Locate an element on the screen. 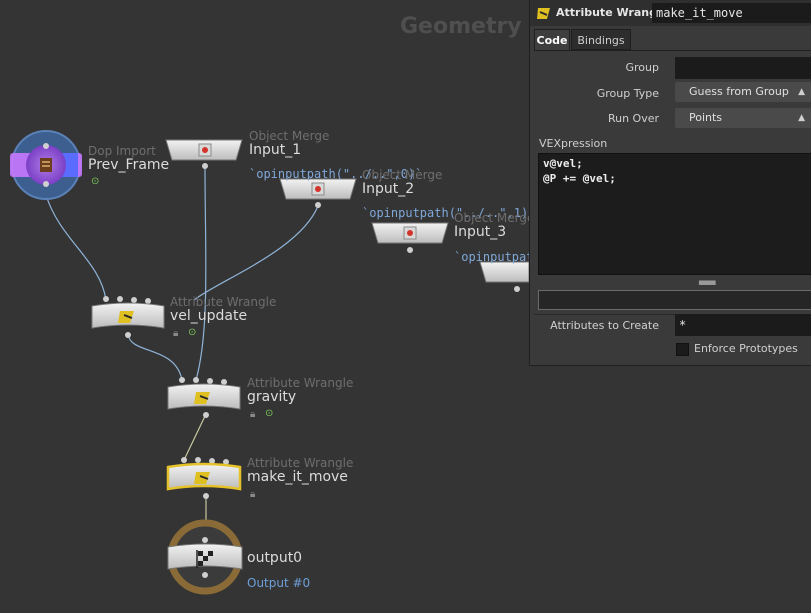  attributes-to-create-field: * is located at coordinates (743, 325).